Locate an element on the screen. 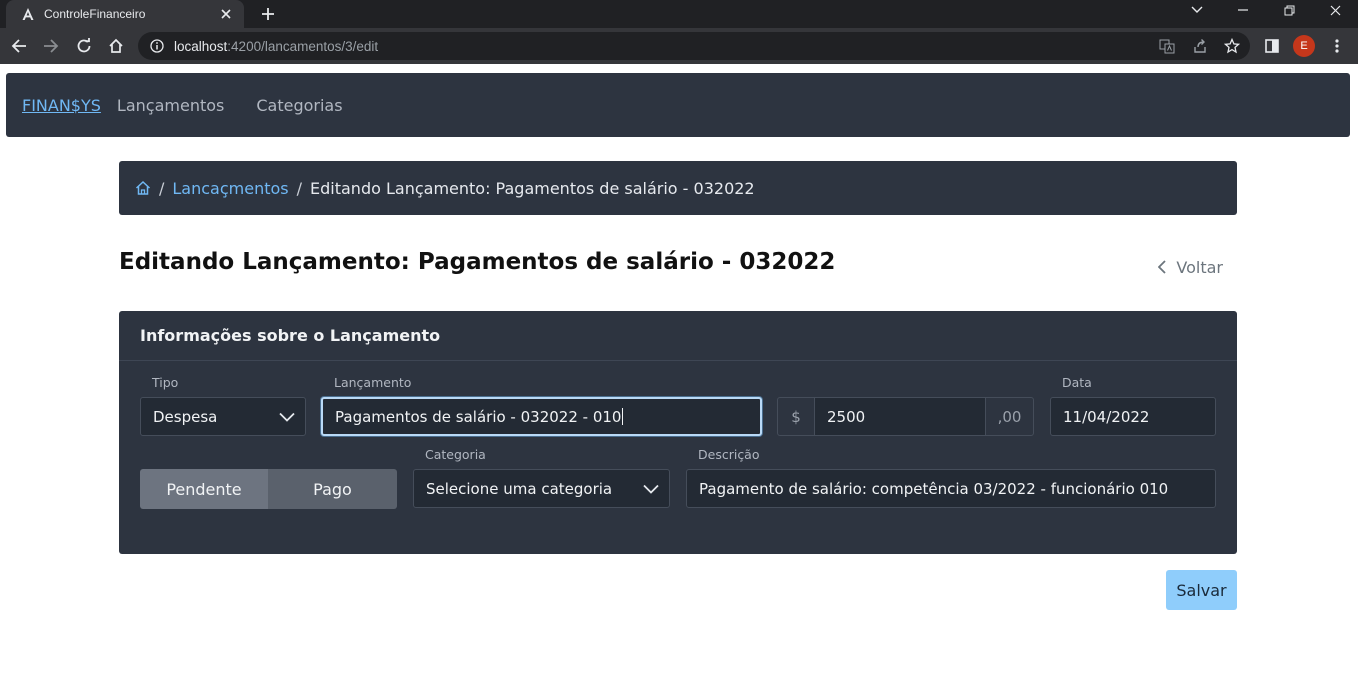  home-browser-icon is located at coordinates (116, 46).